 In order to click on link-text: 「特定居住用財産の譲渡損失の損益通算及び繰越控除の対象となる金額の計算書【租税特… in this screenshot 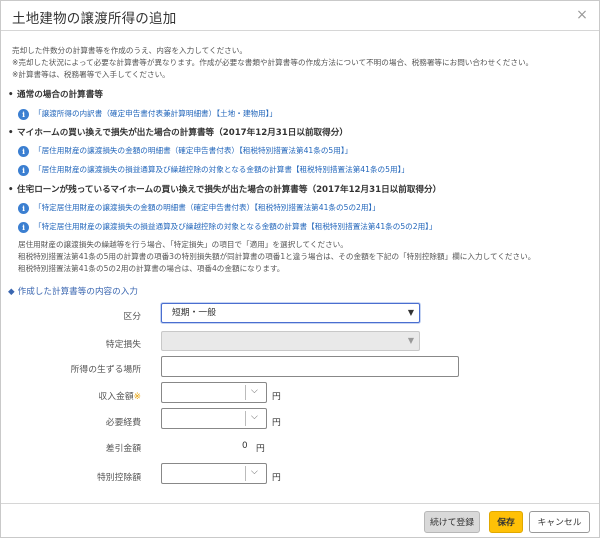, I will do `click(235, 226)`.